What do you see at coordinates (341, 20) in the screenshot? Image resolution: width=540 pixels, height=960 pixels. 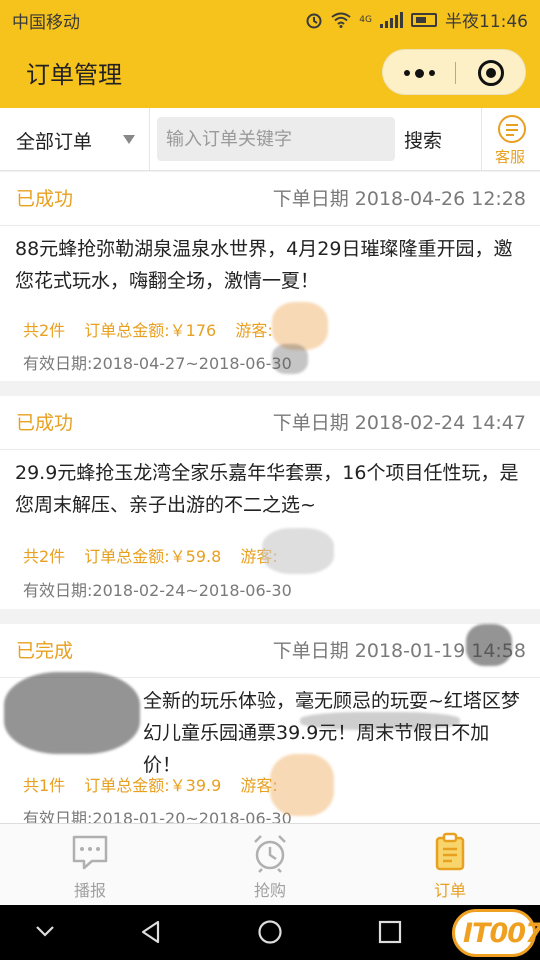 I see `wifi-icon` at bounding box center [341, 20].